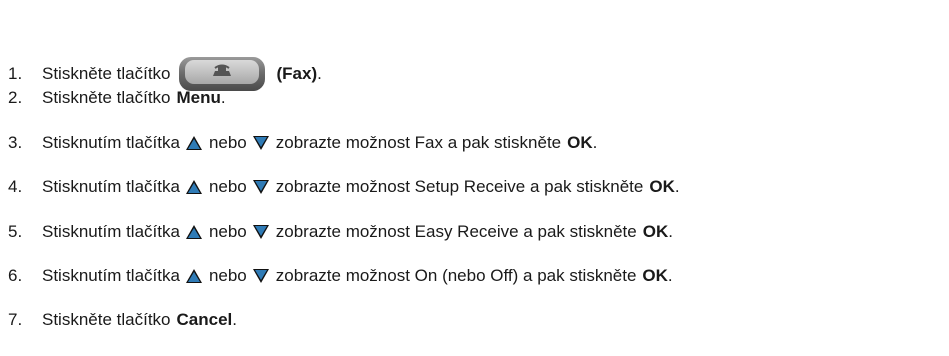 This screenshot has height=356, width=949. What do you see at coordinates (204, 319) in the screenshot?
I see `cancel-key-label: Cancel` at bounding box center [204, 319].